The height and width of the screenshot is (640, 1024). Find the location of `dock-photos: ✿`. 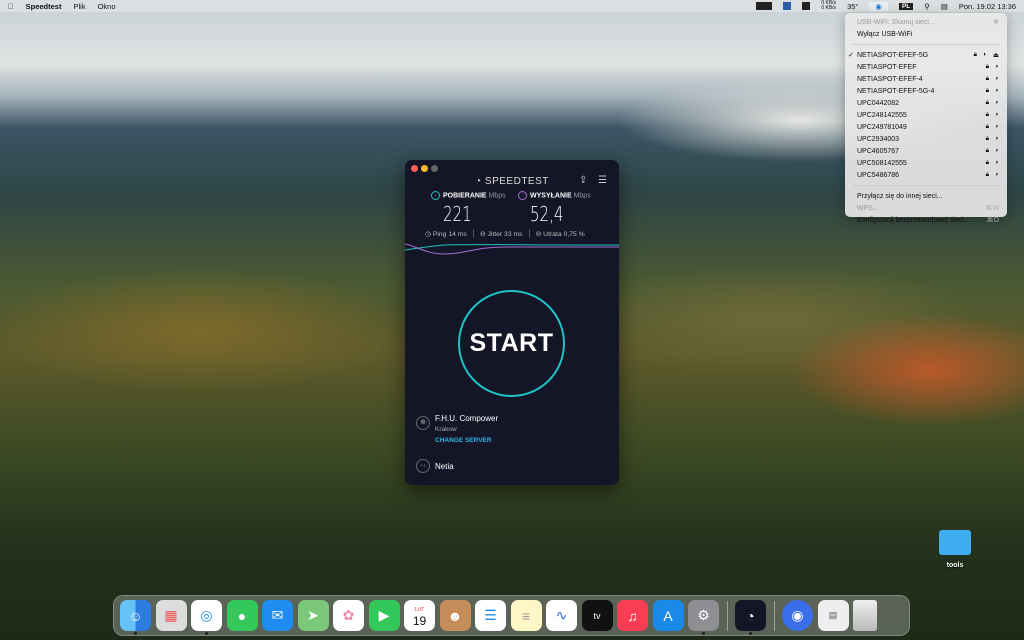

dock-photos: ✿ is located at coordinates (348, 615).